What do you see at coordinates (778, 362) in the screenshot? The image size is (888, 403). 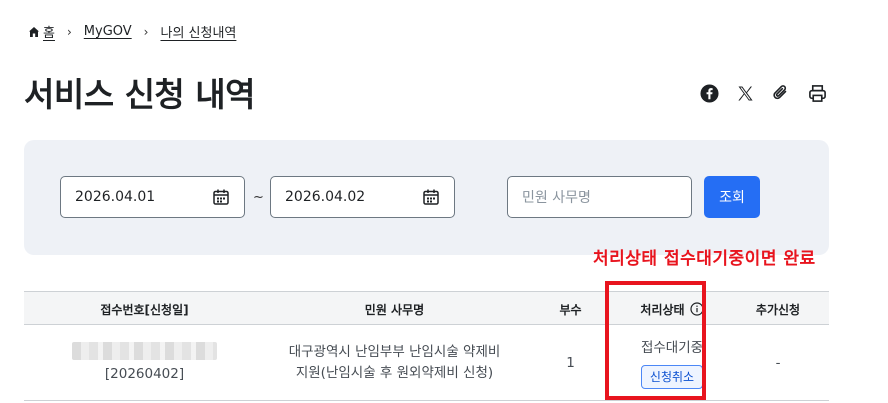 I see `additional-cell: -` at bounding box center [778, 362].